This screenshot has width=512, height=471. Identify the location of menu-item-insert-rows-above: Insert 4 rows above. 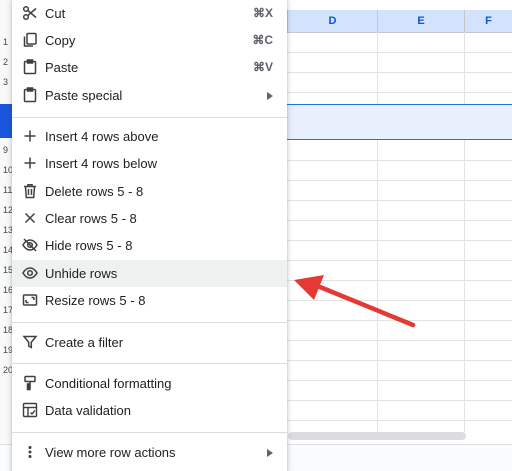
(149, 136).